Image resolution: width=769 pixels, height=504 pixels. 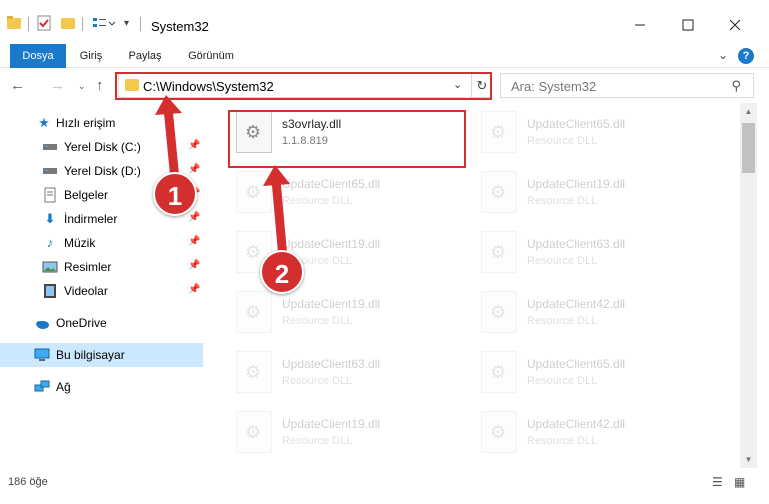 What do you see at coordinates (101, 323) in the screenshot?
I see `sidebar-item-onedrive: OneDrive` at bounding box center [101, 323].